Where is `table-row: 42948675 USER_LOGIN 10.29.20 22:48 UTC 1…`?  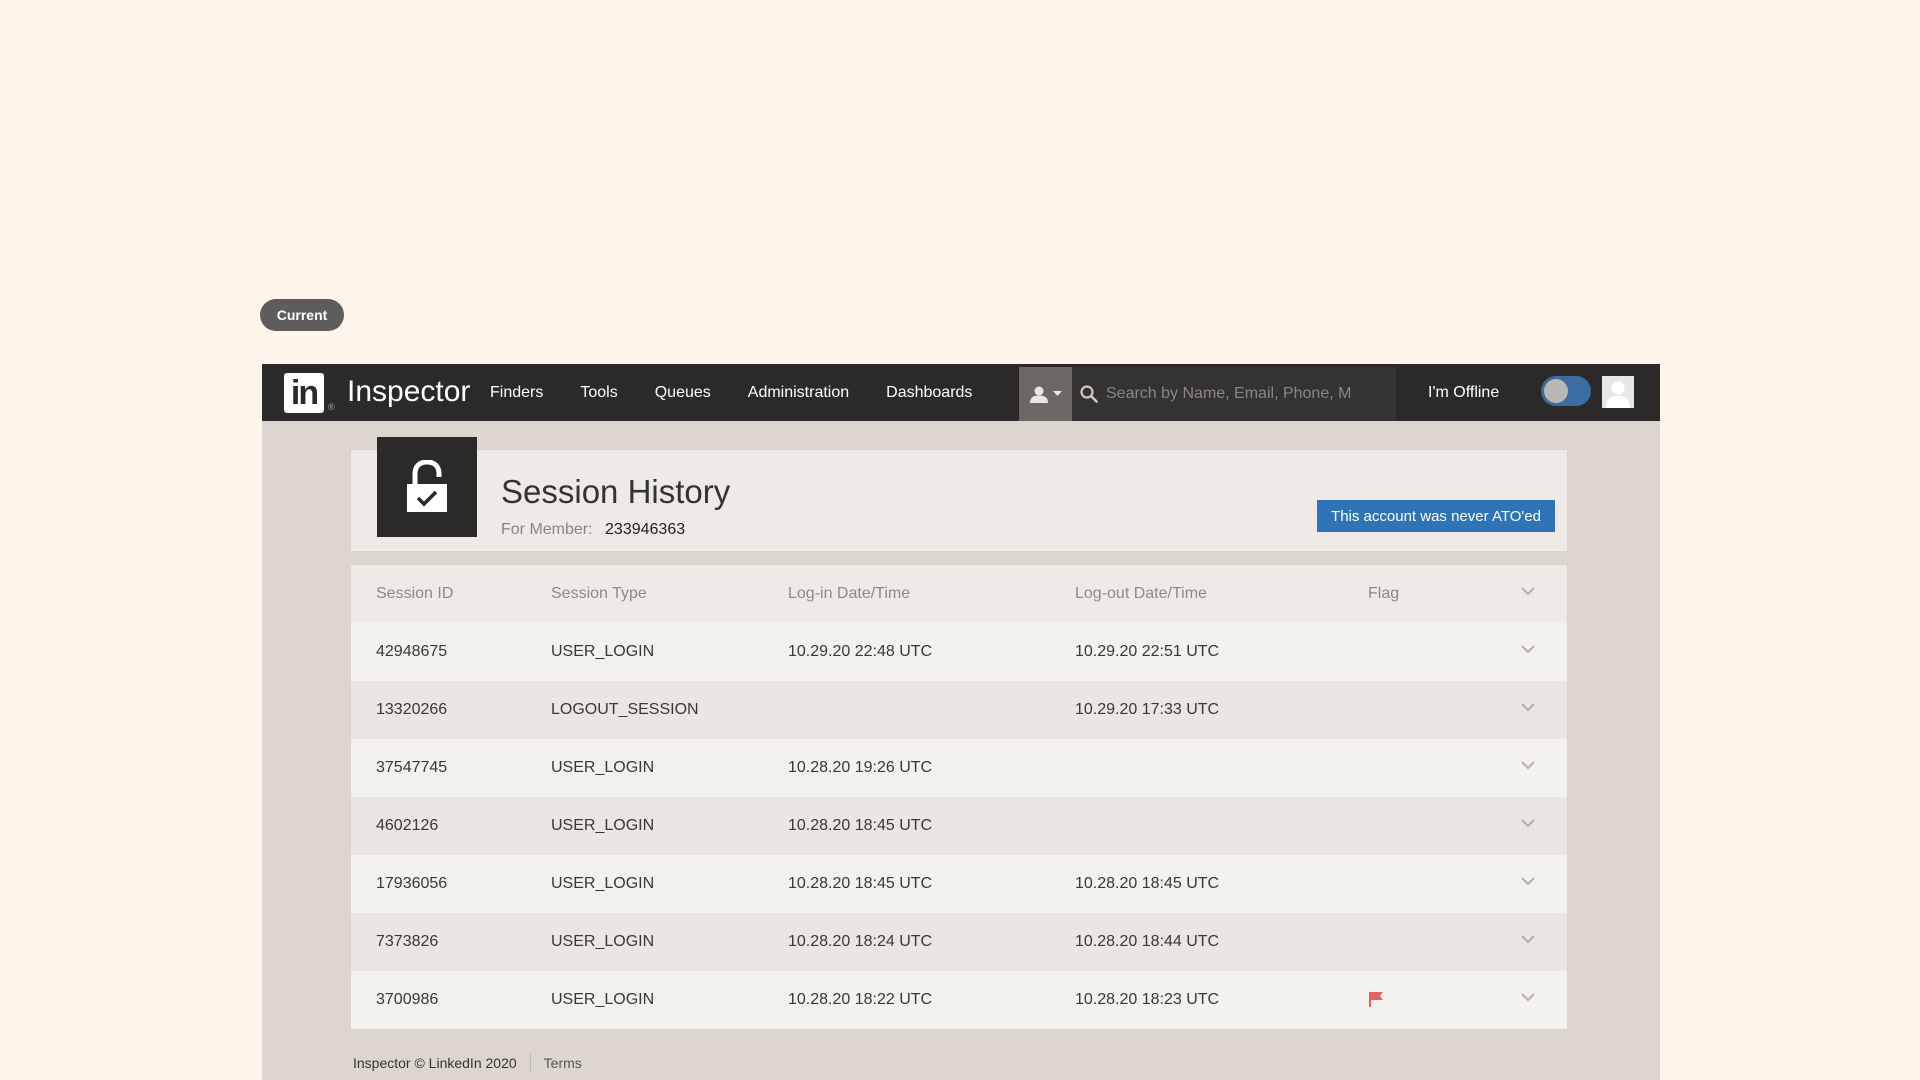
table-row: 42948675 USER_LOGIN 10.29.20 22:48 UTC 1… is located at coordinates (959, 652).